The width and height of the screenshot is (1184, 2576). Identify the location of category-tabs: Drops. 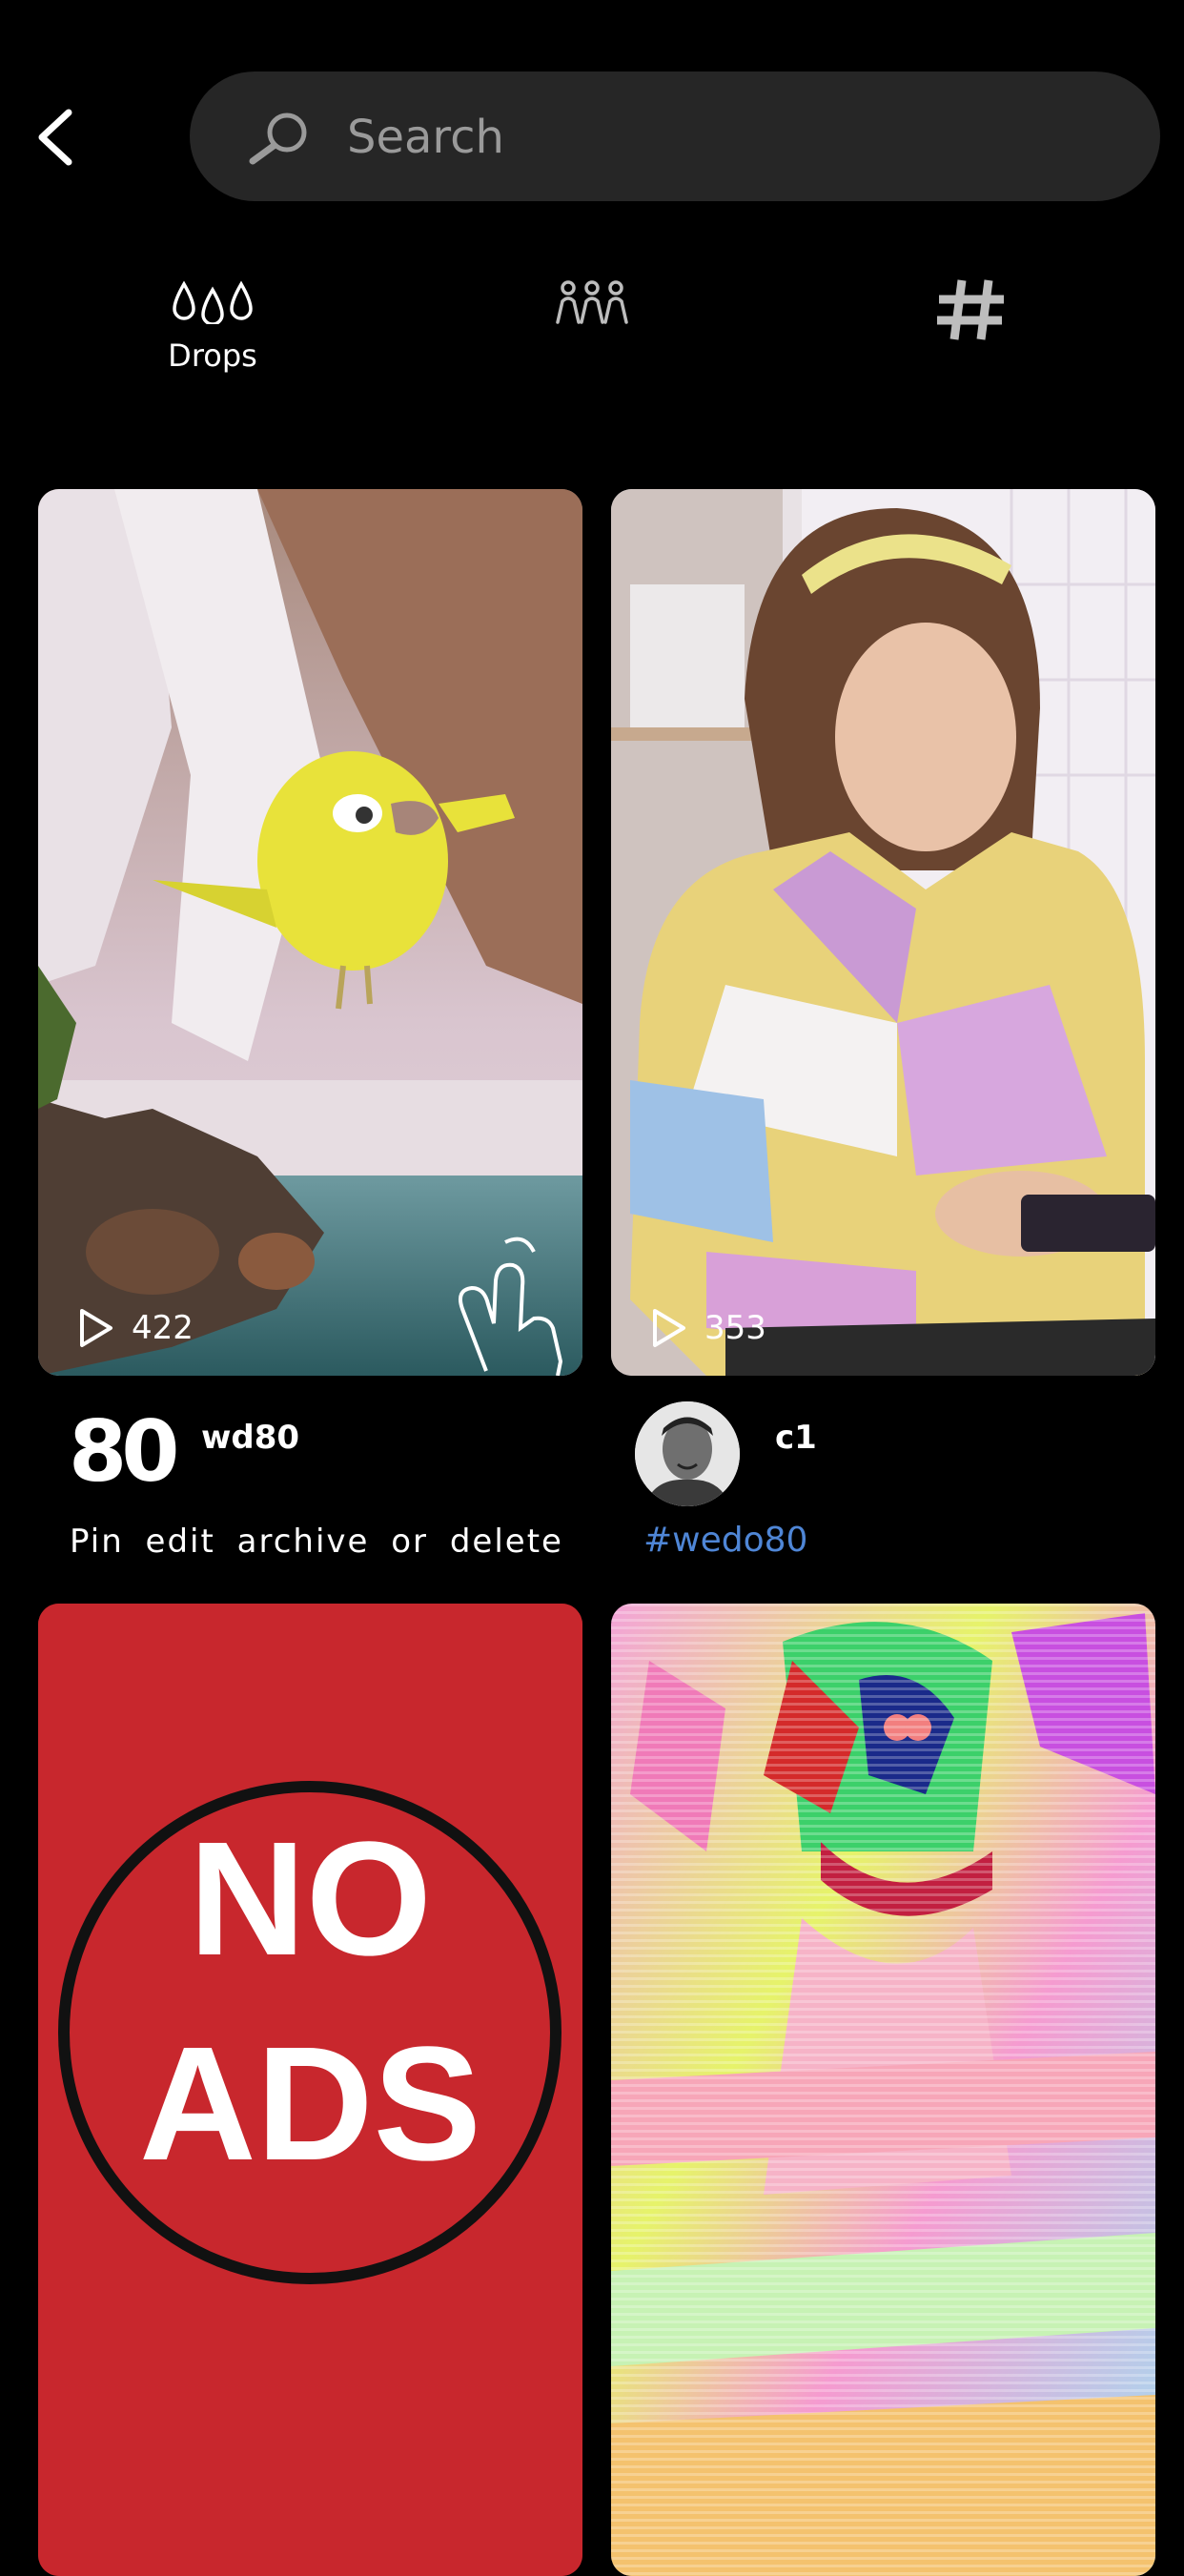
(592, 343).